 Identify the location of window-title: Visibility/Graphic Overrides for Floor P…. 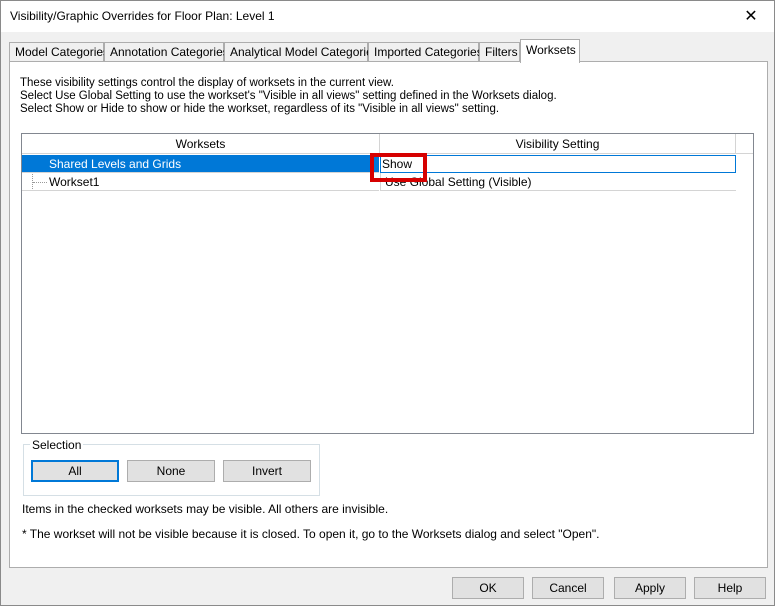
(142, 16).